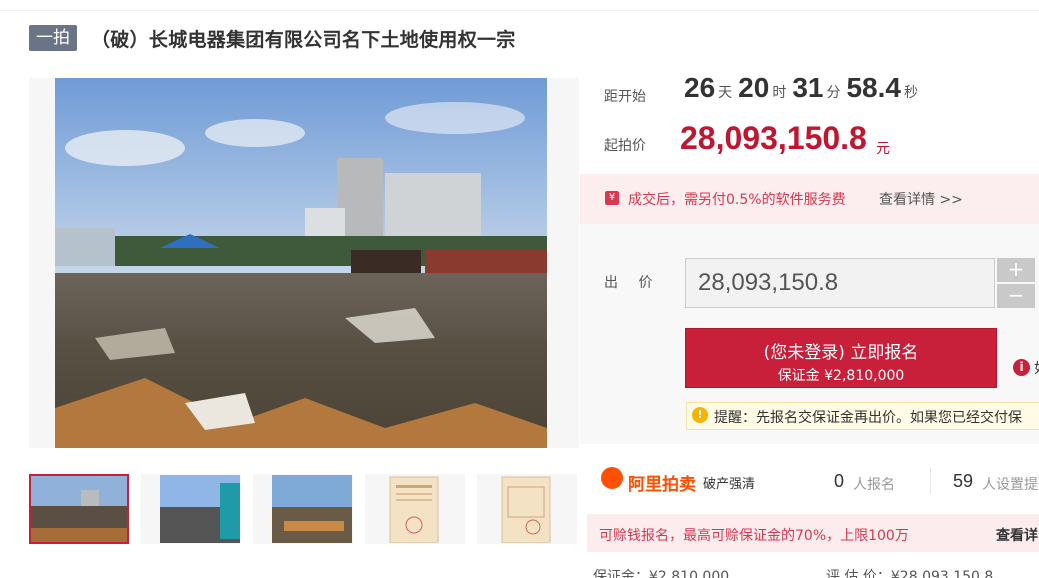 The width and height of the screenshot is (1039, 578). I want to click on reminder-text: 提醒：先报名交保证金再出价。如果您已经交付保, so click(868, 418).